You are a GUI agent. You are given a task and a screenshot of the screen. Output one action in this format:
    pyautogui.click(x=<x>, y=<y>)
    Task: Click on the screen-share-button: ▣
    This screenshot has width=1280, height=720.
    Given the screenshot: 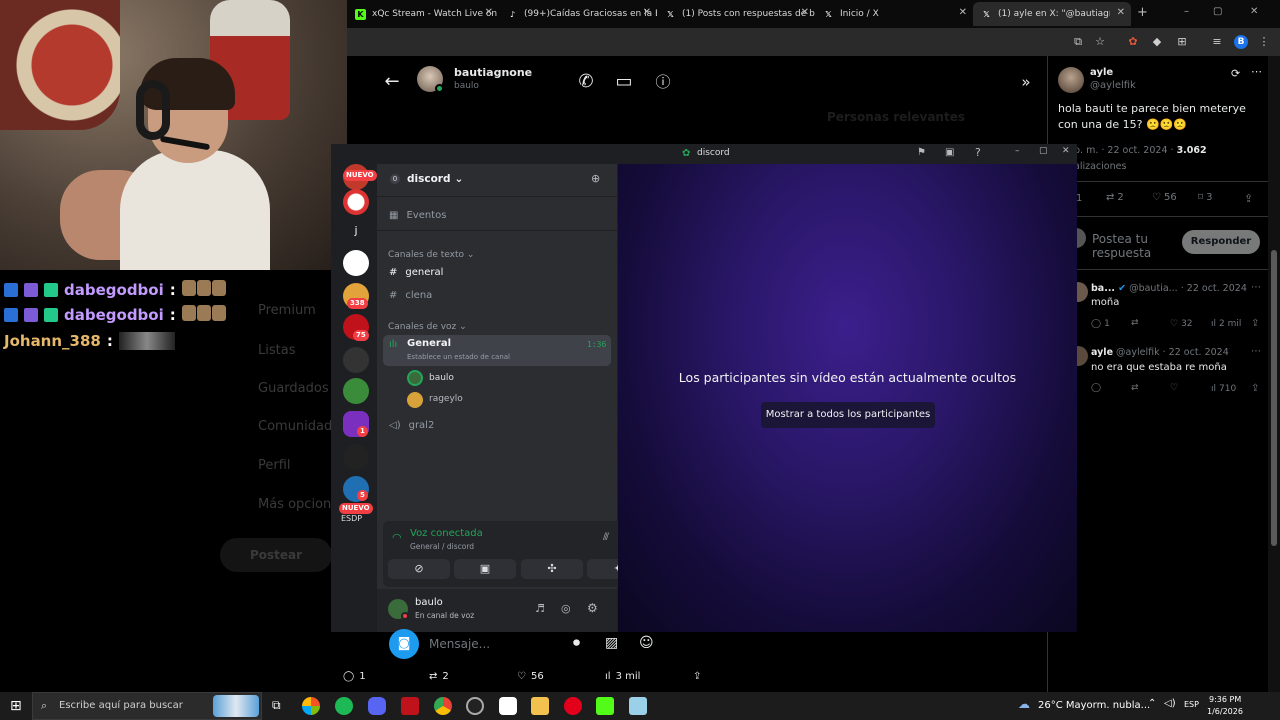 What is the action you would take?
    pyautogui.click(x=485, y=569)
    